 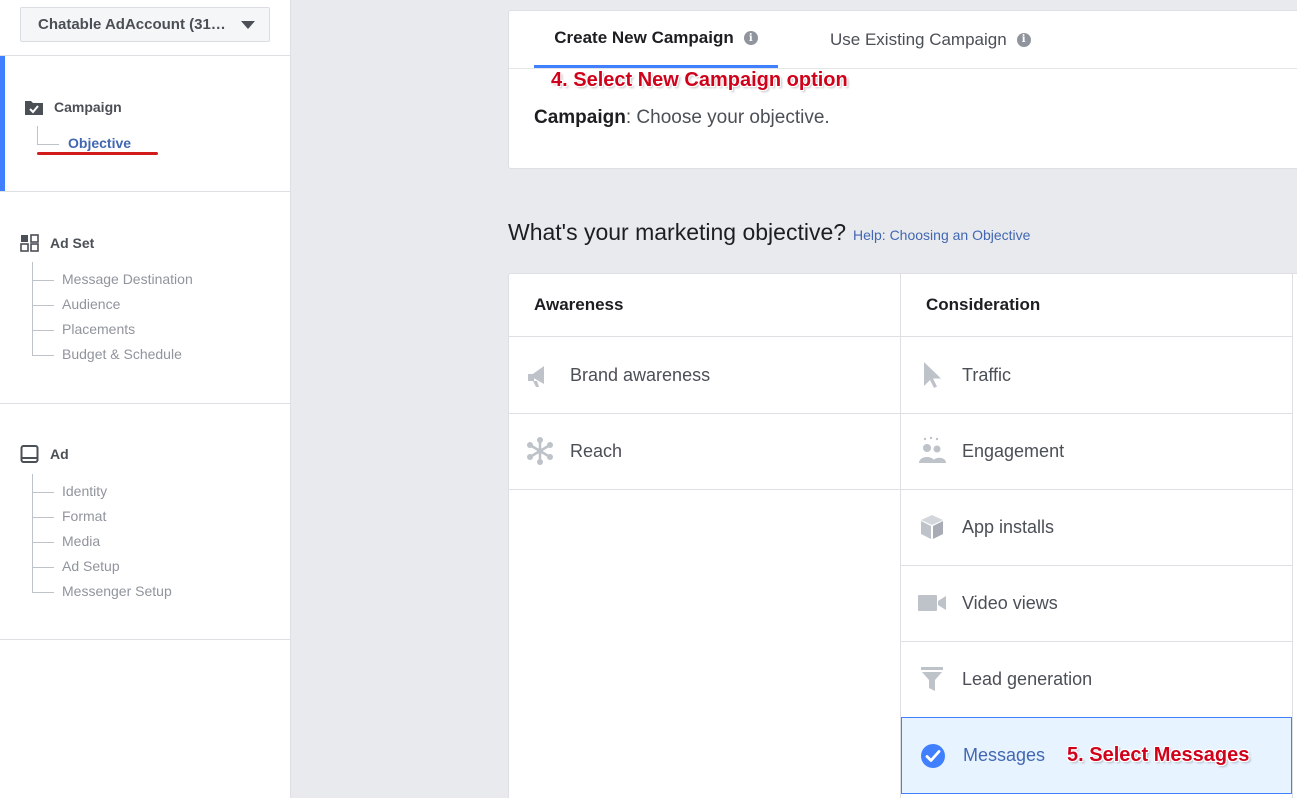 I want to click on check-circle-icon, so click(x=933, y=756).